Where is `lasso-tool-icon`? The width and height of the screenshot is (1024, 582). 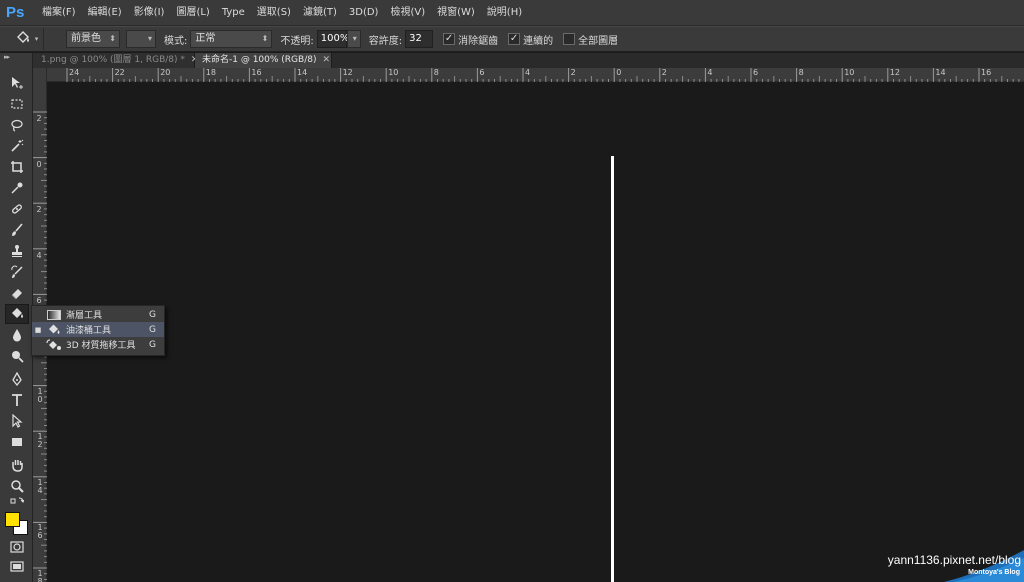 lasso-tool-icon is located at coordinates (17, 125).